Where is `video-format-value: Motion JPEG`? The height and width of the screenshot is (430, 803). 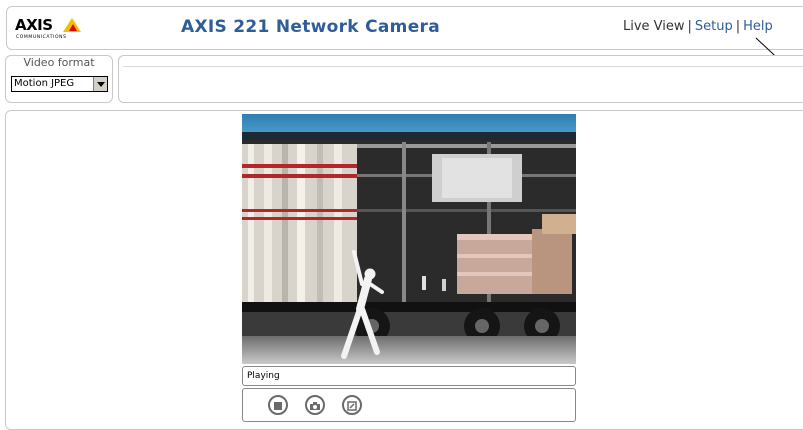
video-format-value: Motion JPEG is located at coordinates (44, 83).